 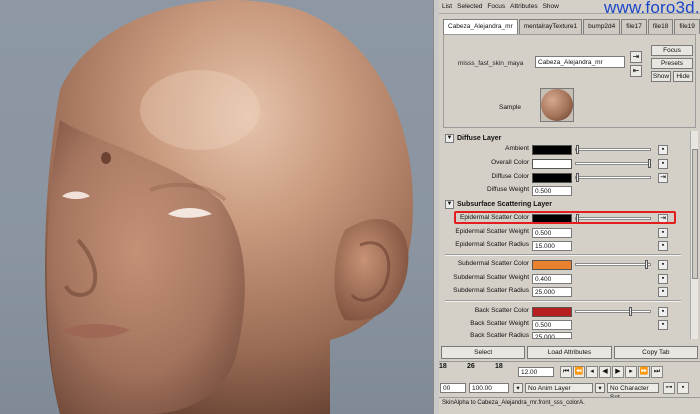 What do you see at coordinates (491, 290) in the screenshot?
I see `subdermal-radius-label: Subdermal Scatter Radius` at bounding box center [491, 290].